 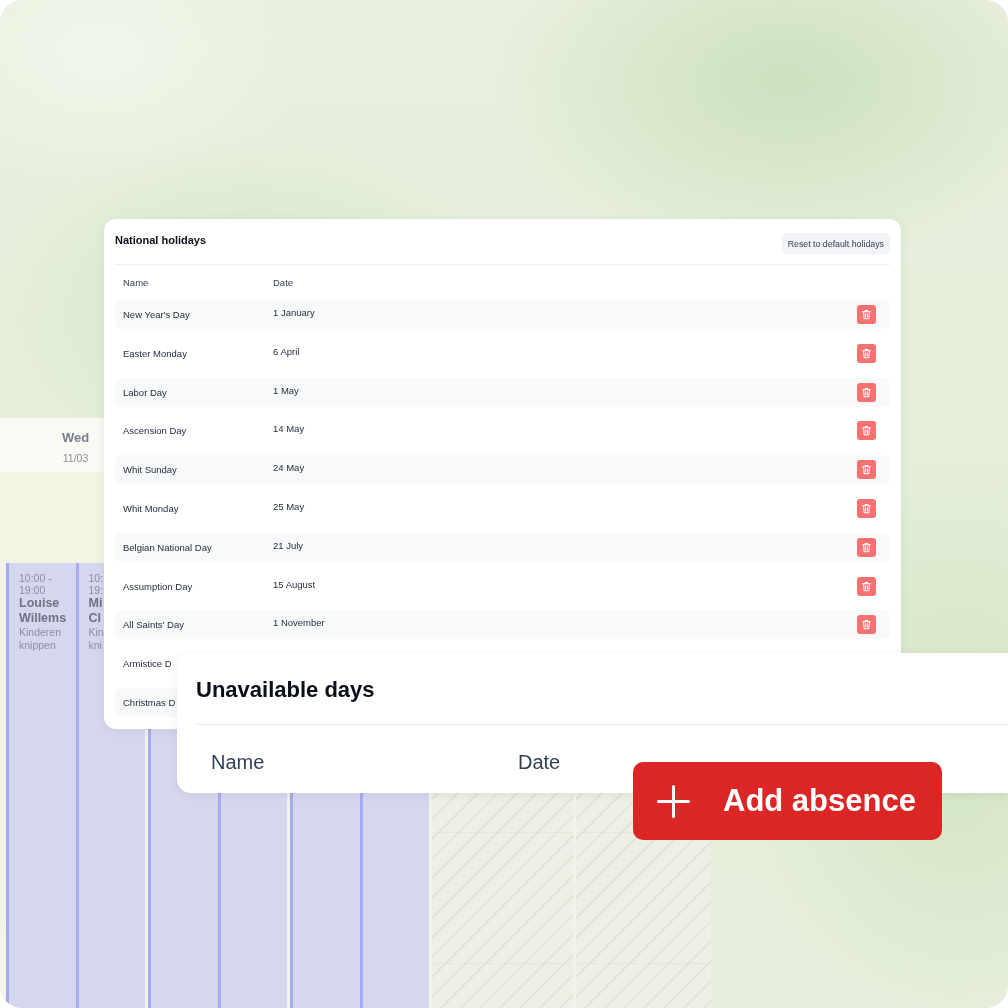 I want to click on table-cell-text: Easter Monday, so click(x=155, y=353).